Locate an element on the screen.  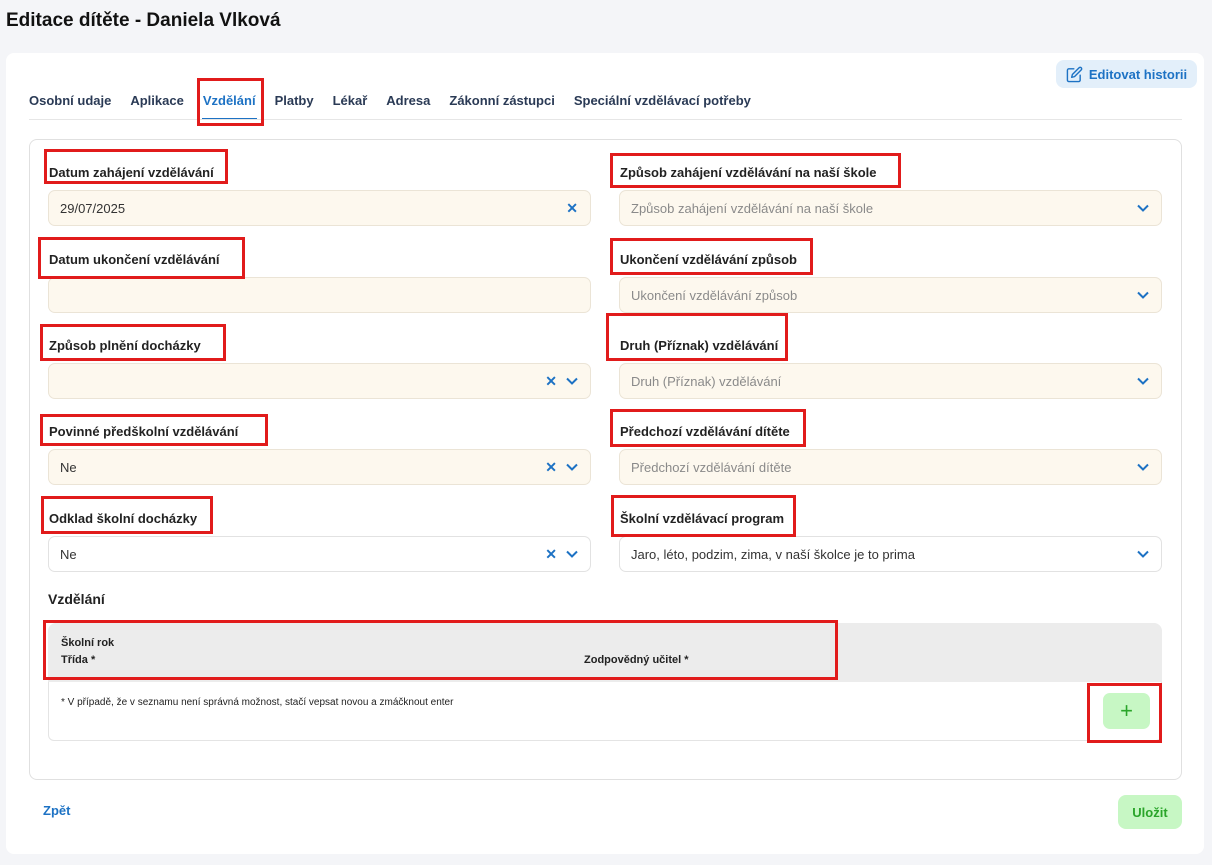
education-table-header: Školní rok Třída * Zodpovědný učitel * is located at coordinates (605, 652).